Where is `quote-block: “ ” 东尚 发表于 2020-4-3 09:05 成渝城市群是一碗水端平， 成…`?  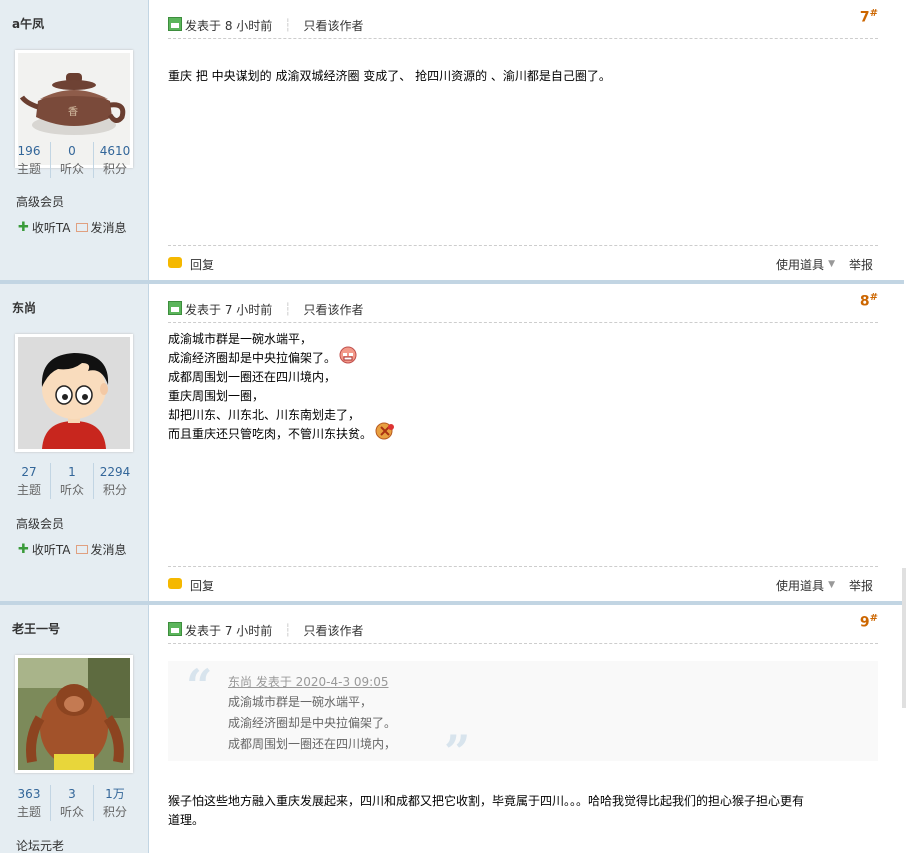 quote-block: “ ” 东尚 发表于 2020-4-3 09:05 成渝城市群是一碗水端平， 成… is located at coordinates (523, 719).